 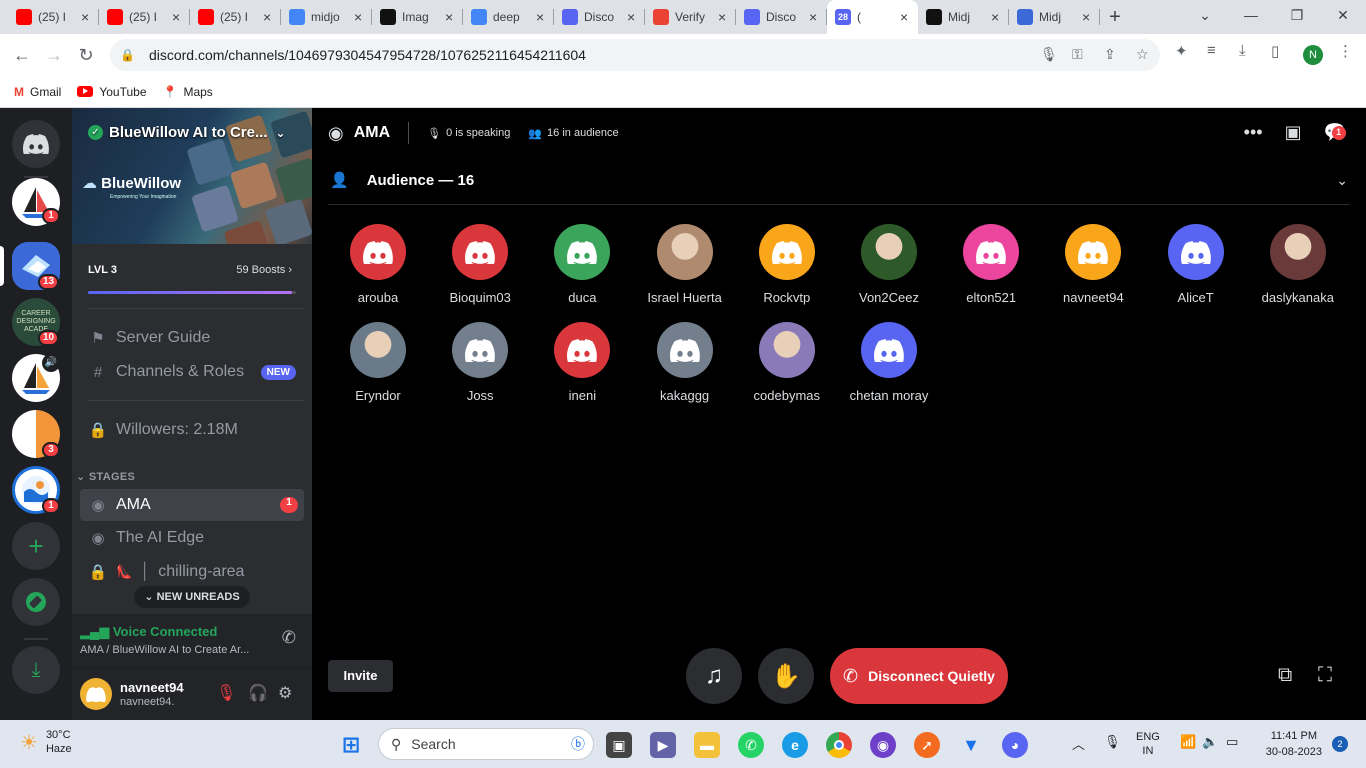 I want to click on server-name-header: ✓ BlueWillow AI to Cre... ⌄, so click(x=187, y=132).